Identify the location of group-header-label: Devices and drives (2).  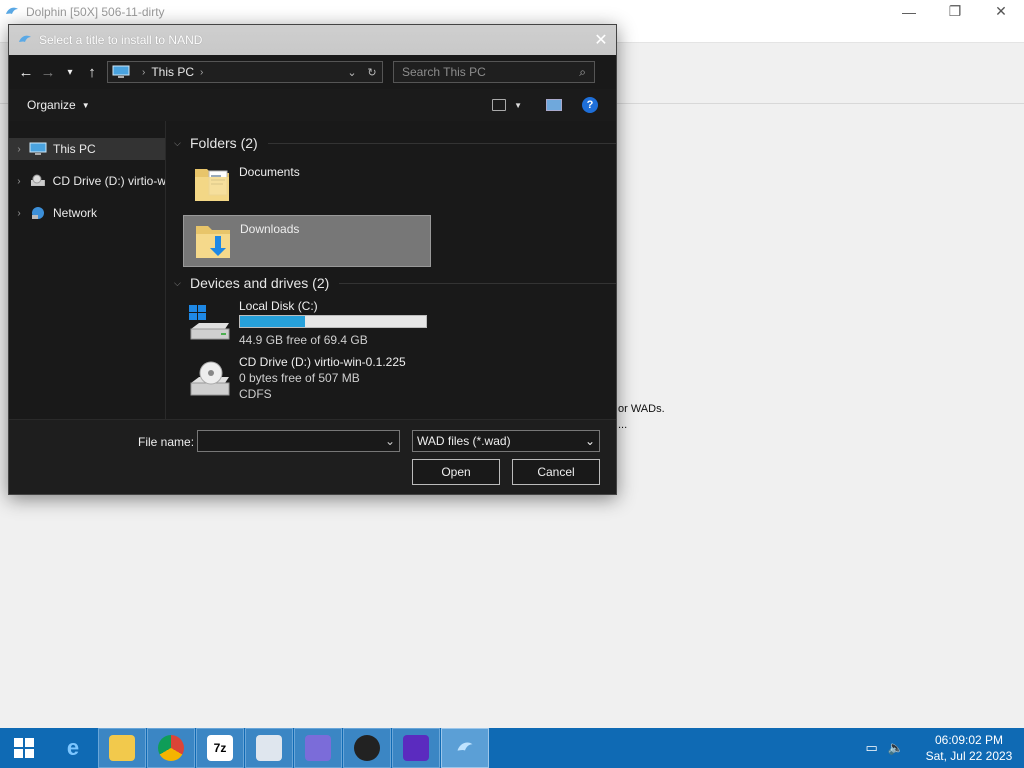
(260, 283).